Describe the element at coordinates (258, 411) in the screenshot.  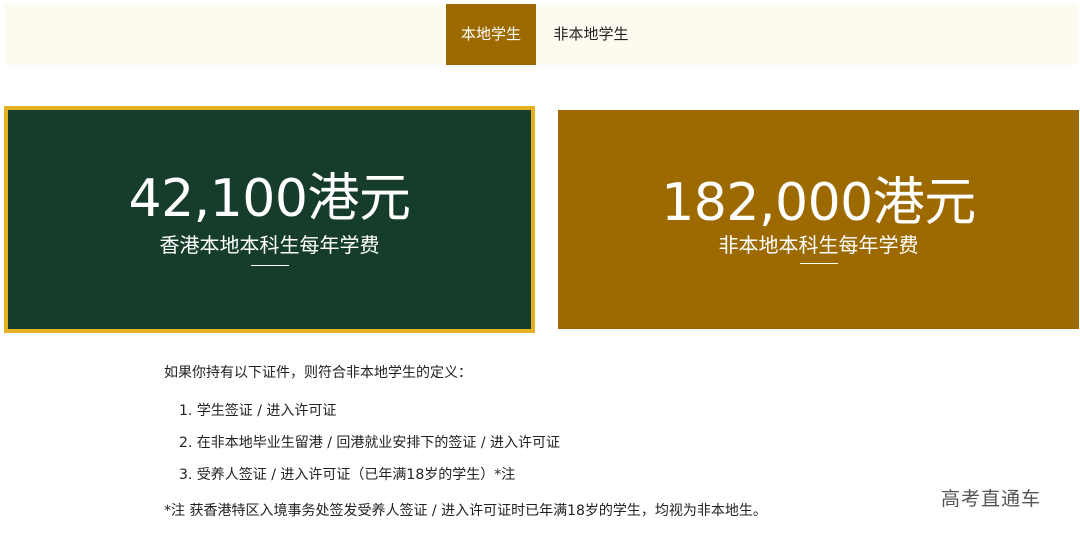
I see `list-item: 1. 学生签证 / 进入许可证` at that location.